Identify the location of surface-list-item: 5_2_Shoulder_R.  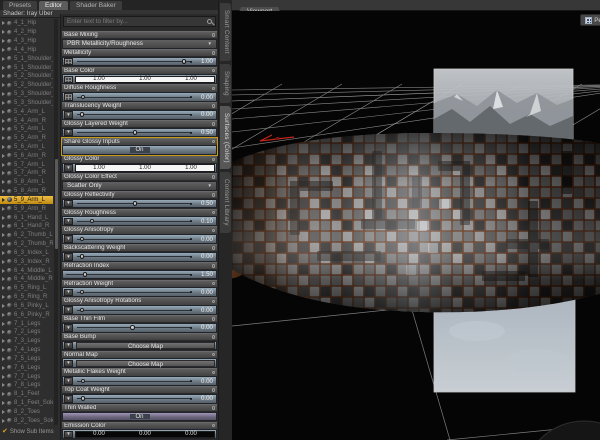
(26, 85).